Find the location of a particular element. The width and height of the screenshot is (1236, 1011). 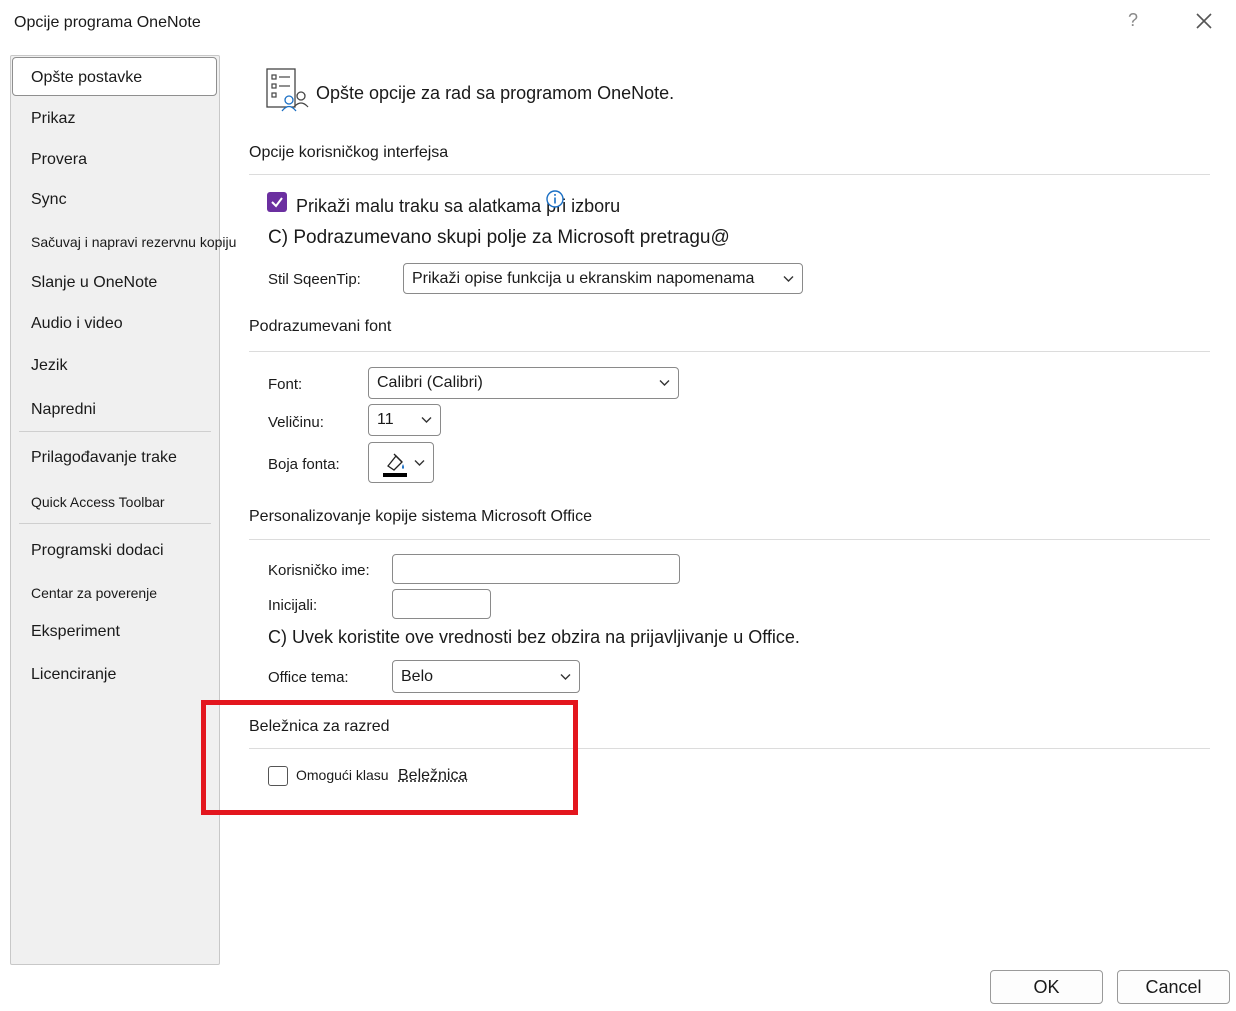

font-label: Font: is located at coordinates (285, 384).